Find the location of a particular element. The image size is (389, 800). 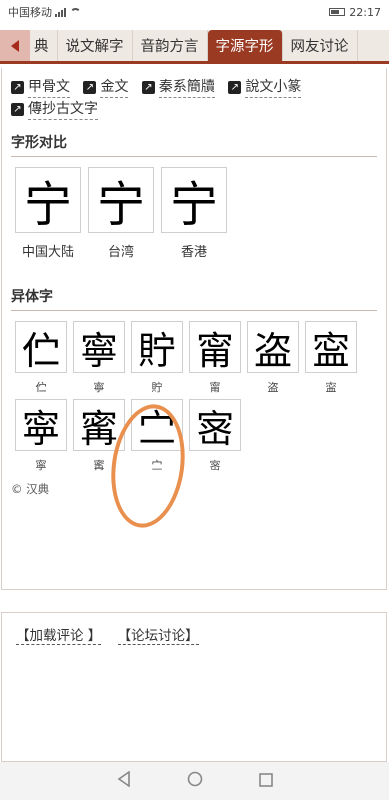

script-links: ↗ 甲骨文 ↗ 金文 ↗ 秦系簡牘 ↗ 說文小篆 ↗ 傳抄古文字 is located at coordinates (194, 94).